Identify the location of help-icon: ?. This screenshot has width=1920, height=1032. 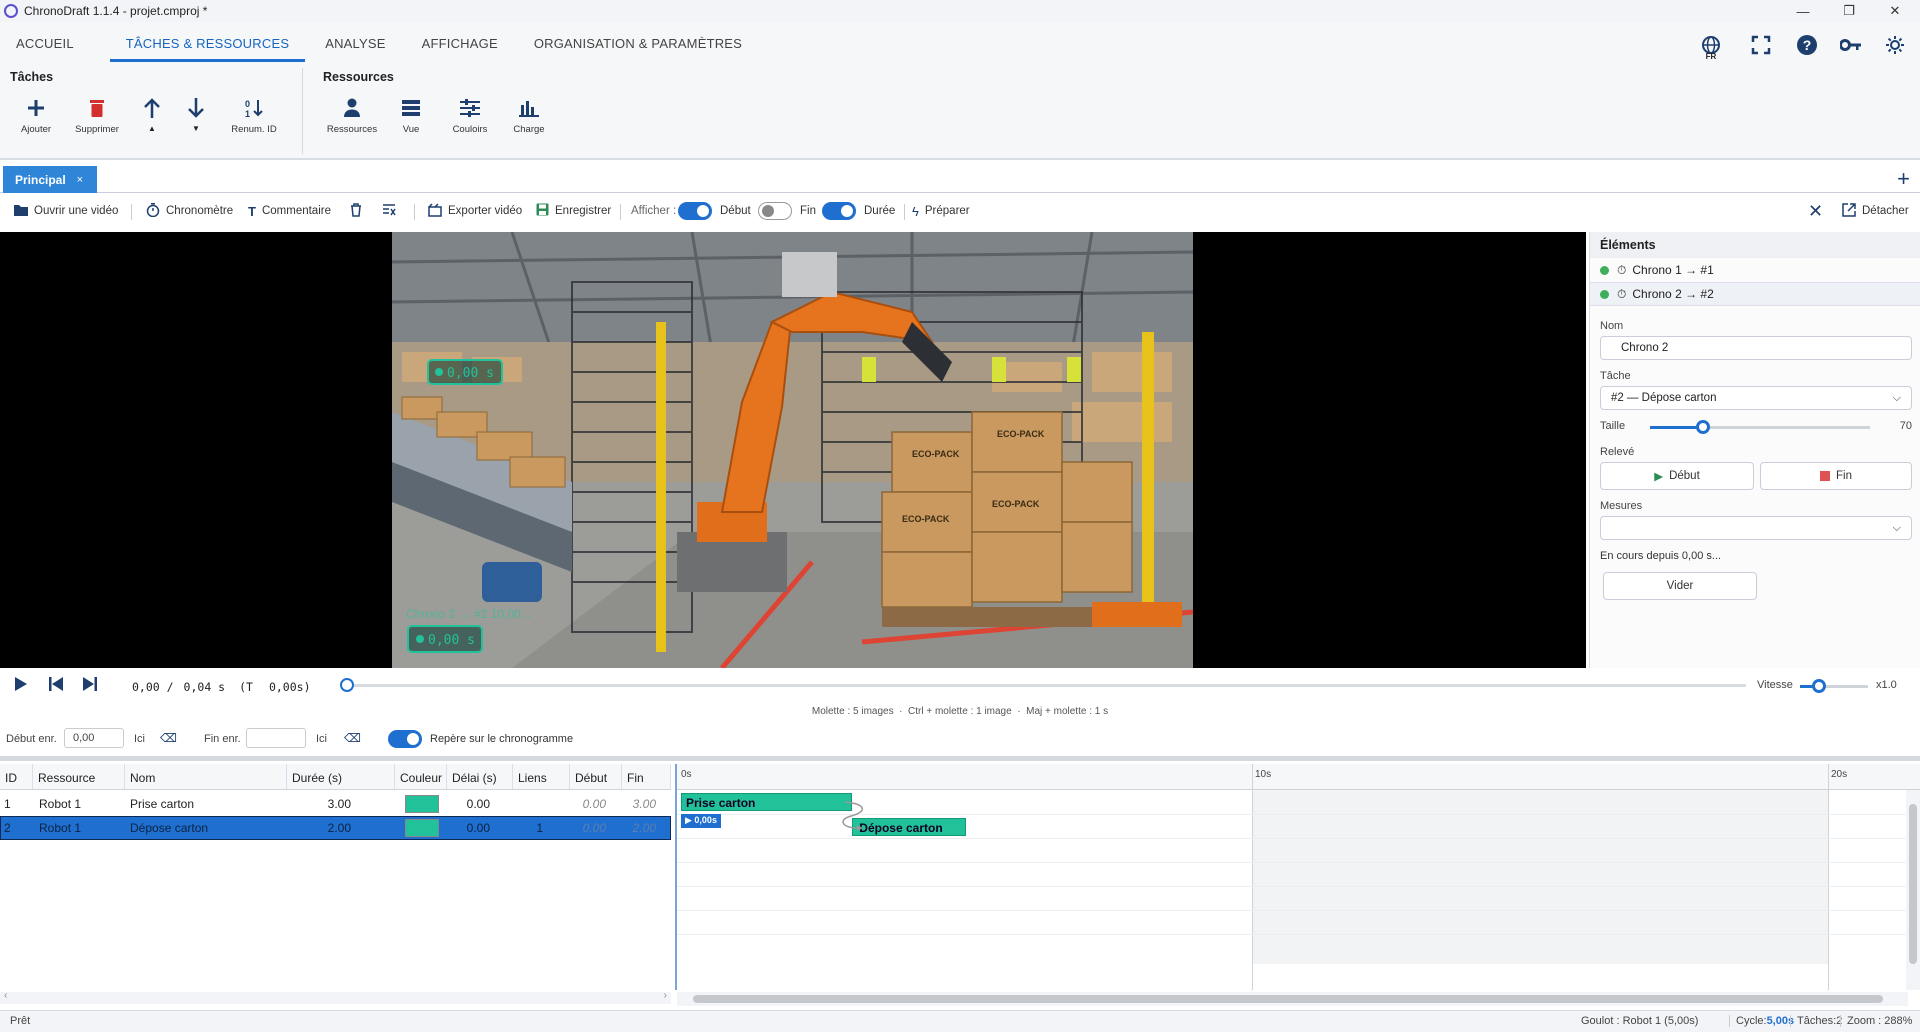
(1807, 45).